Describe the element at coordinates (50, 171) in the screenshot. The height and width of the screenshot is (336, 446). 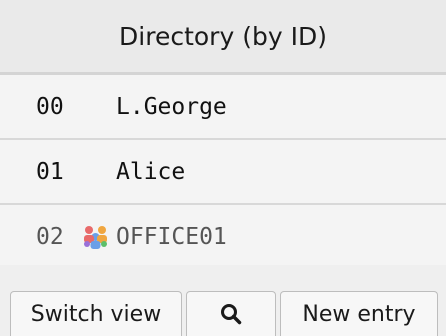
I see `entry-id: 01` at that location.